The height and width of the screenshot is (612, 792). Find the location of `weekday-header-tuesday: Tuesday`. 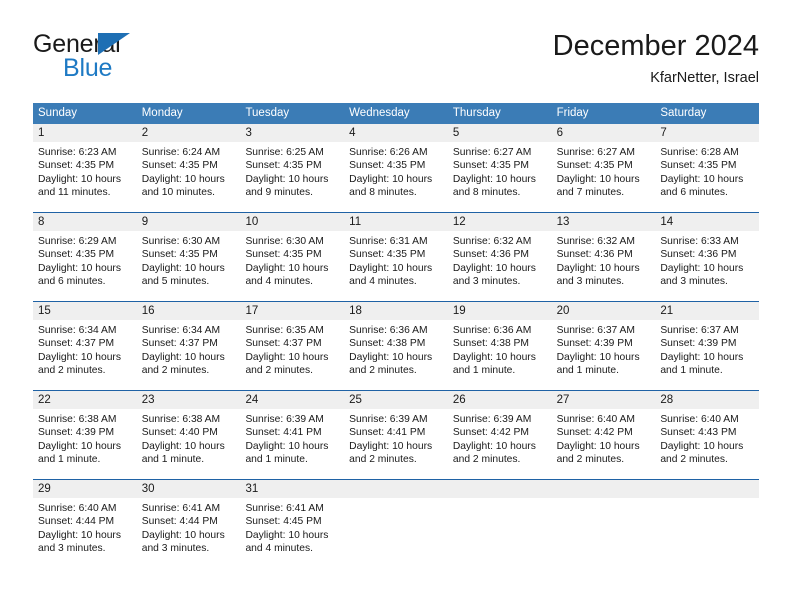

weekday-header-tuesday: Tuesday is located at coordinates (267, 113).